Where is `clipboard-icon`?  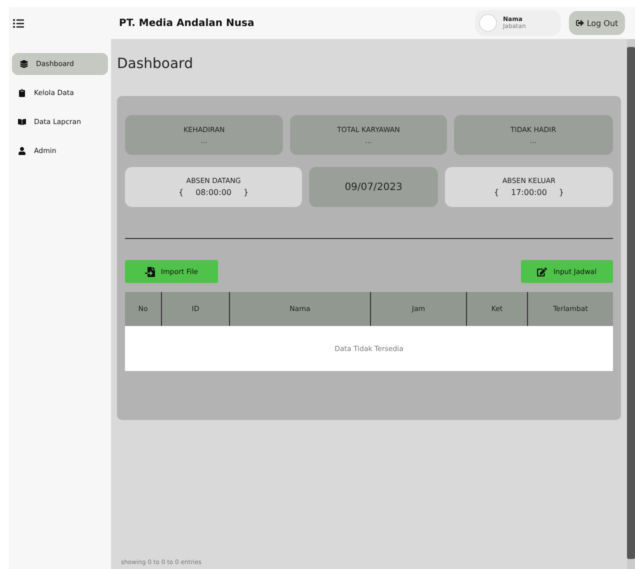 clipboard-icon is located at coordinates (22, 93).